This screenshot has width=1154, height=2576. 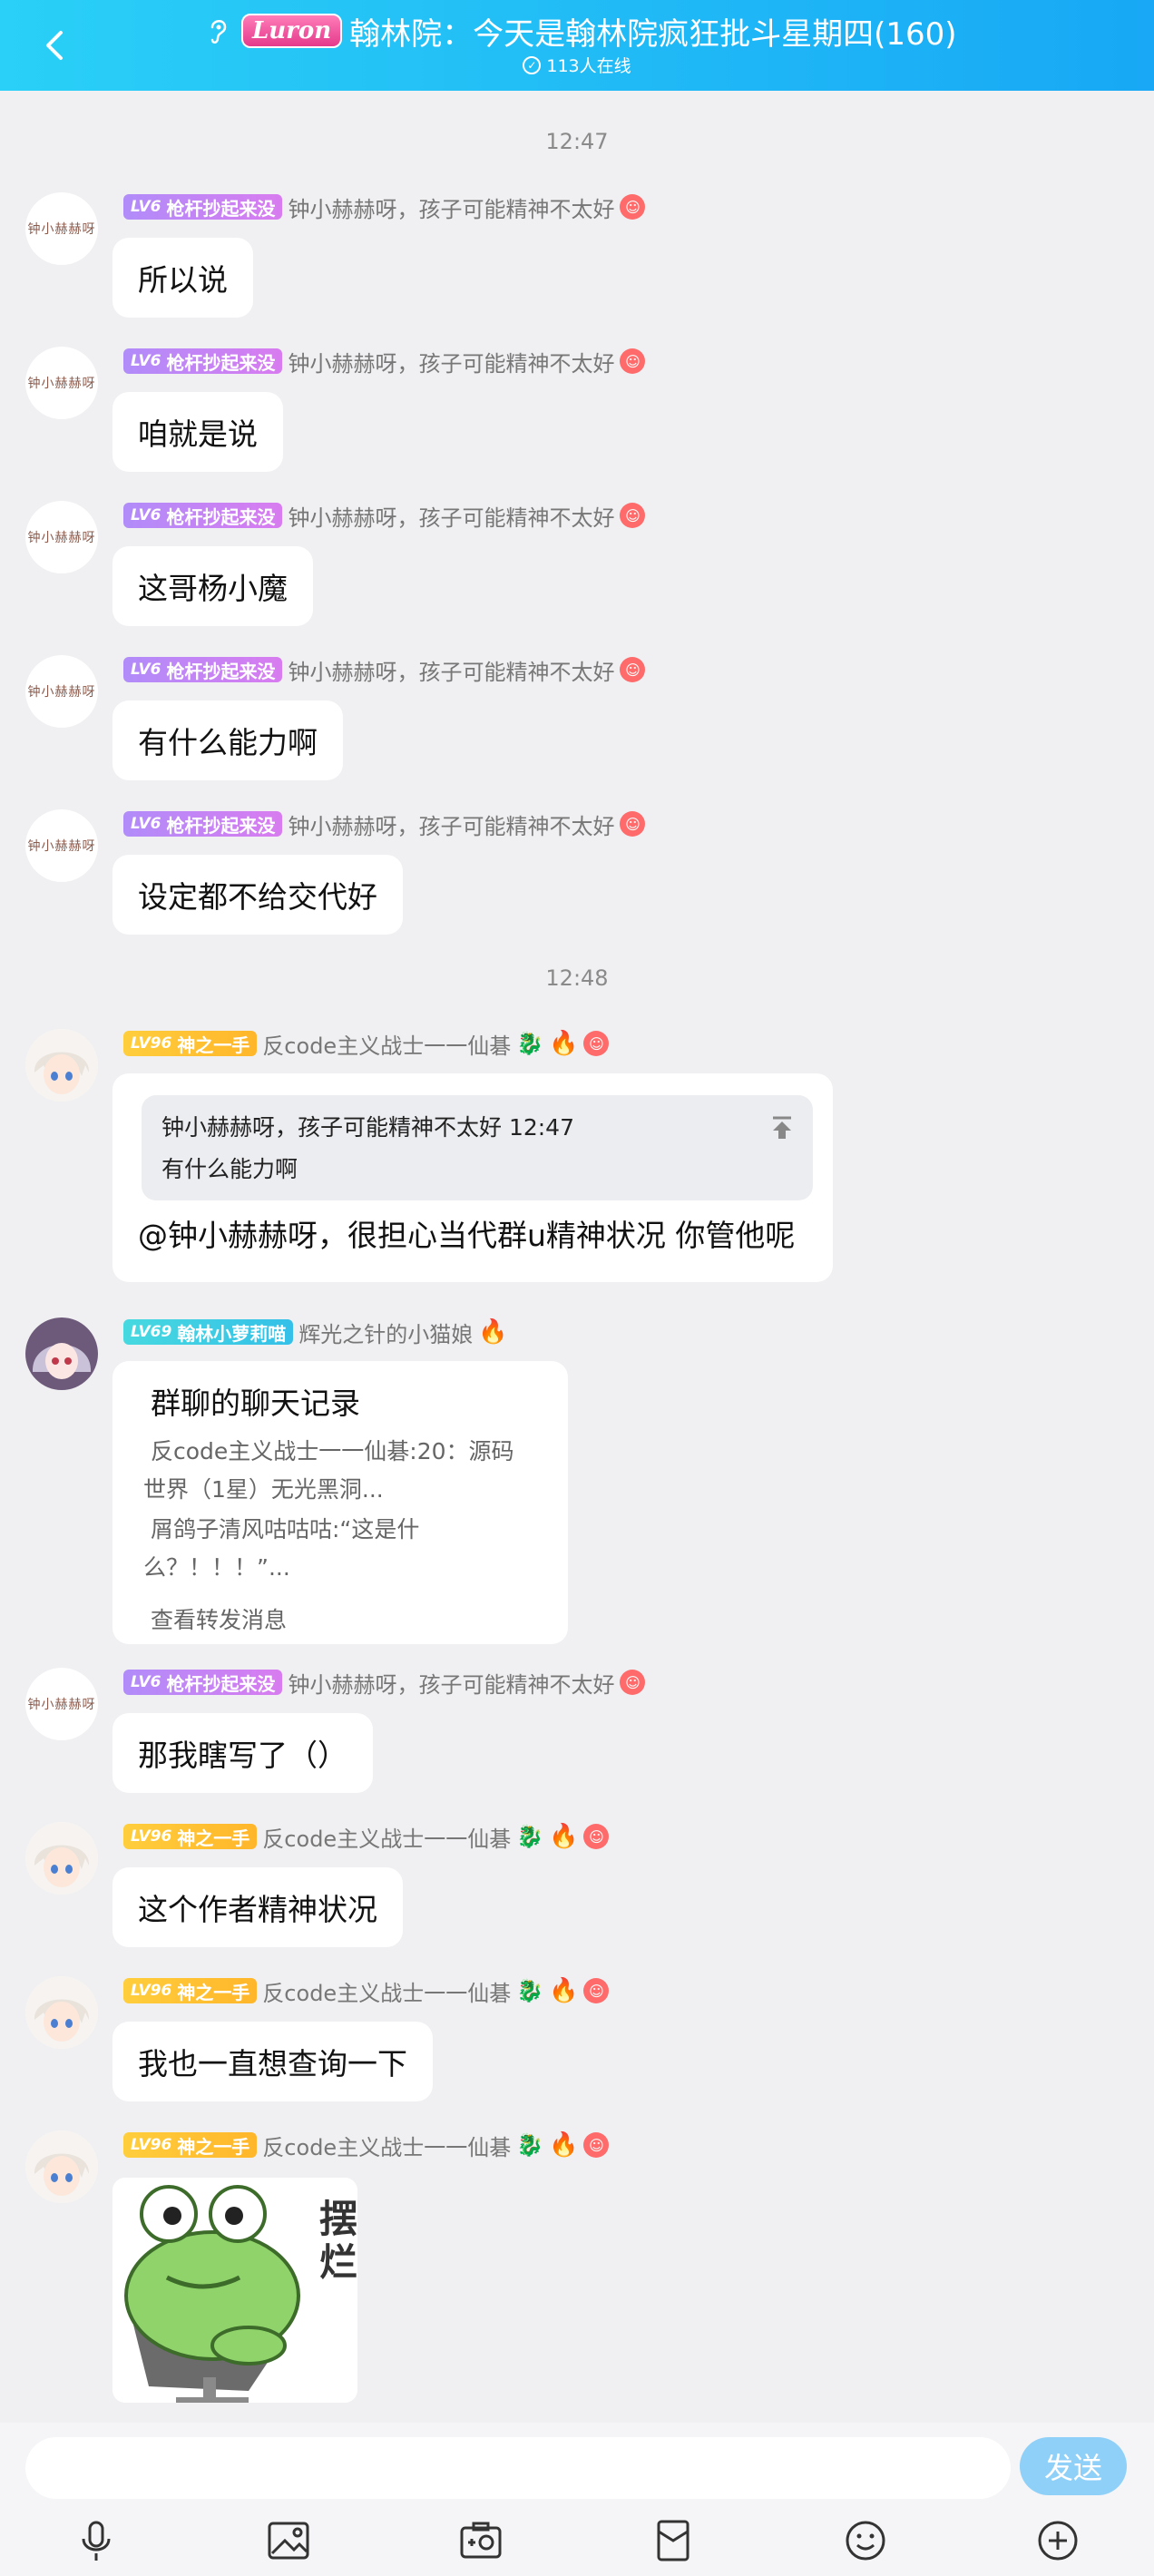 What do you see at coordinates (221, 31) in the screenshot?
I see `ear-icon` at bounding box center [221, 31].